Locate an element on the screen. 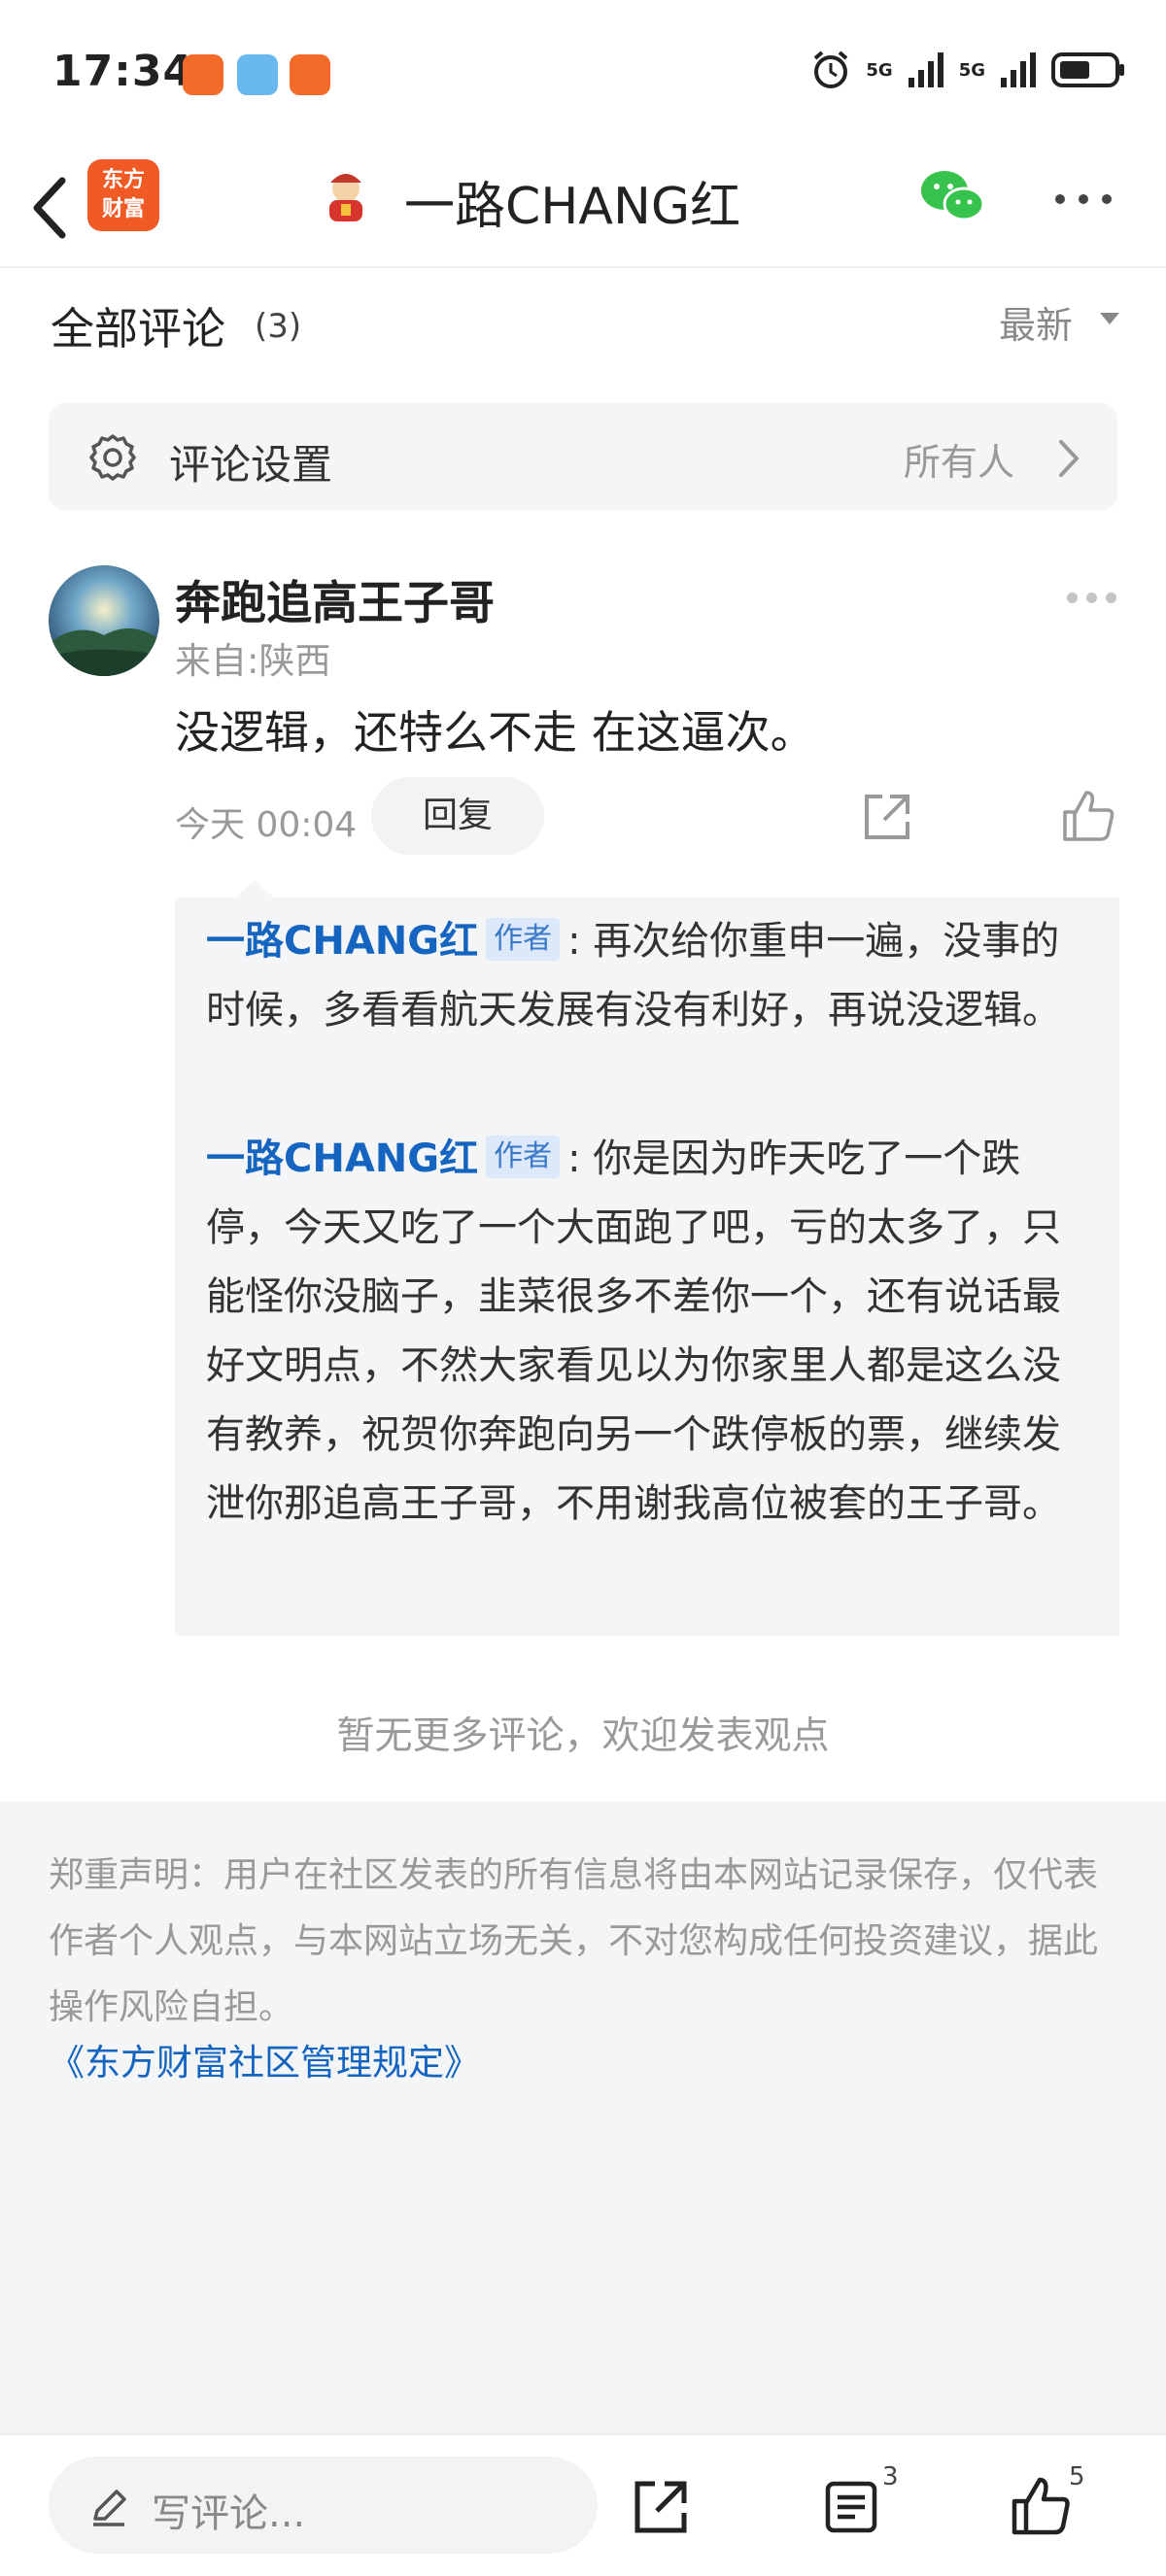  comments-title: 全部评论 is located at coordinates (138, 329).